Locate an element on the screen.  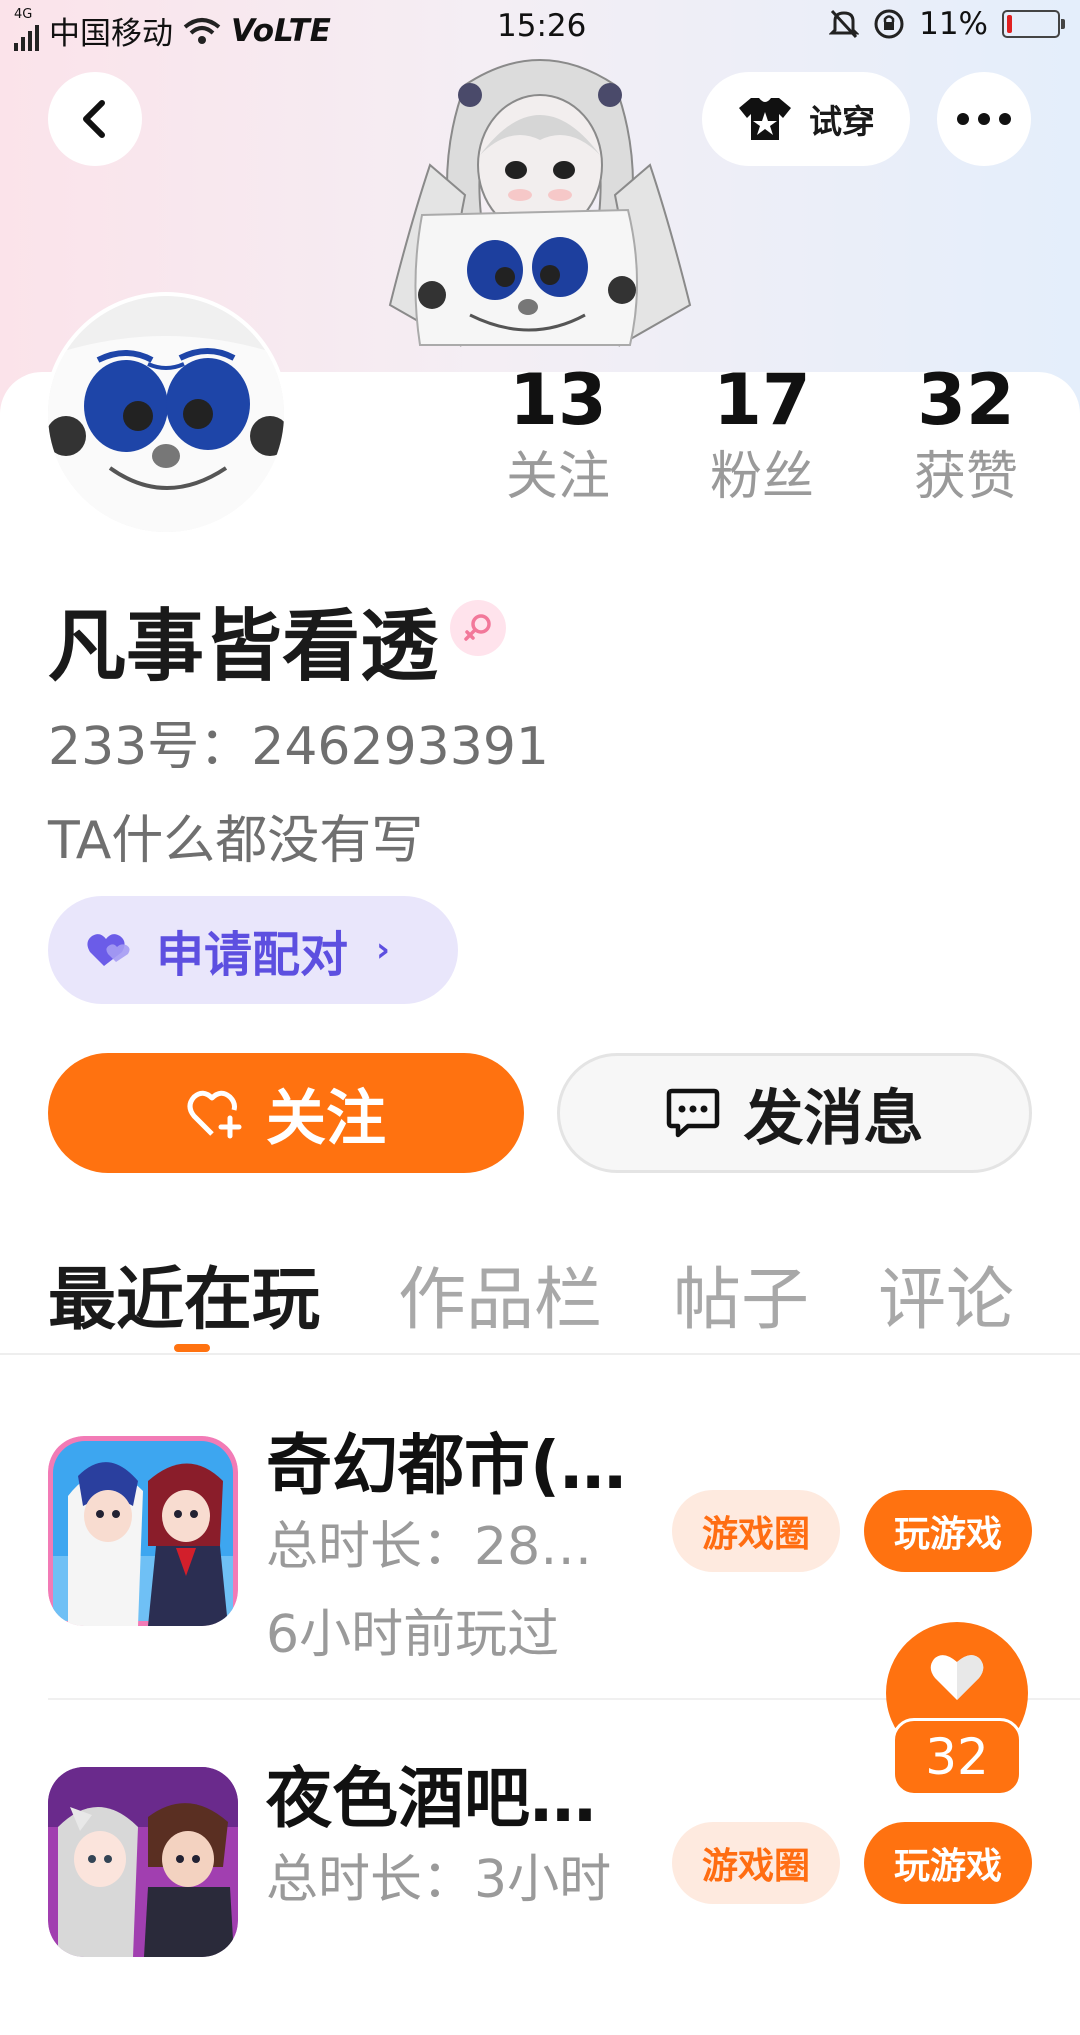
battery-percent: 11% is located at coordinates (953, 24).